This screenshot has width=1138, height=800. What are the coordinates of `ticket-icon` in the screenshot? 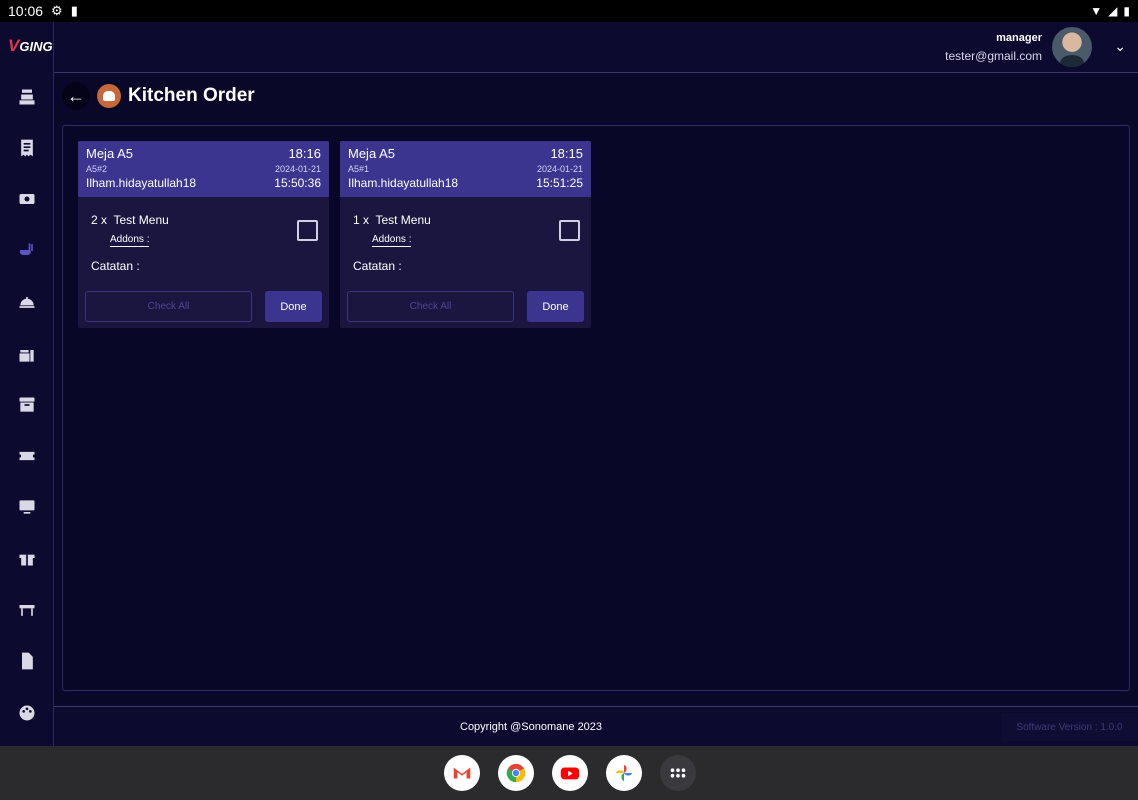 It's located at (27, 456).